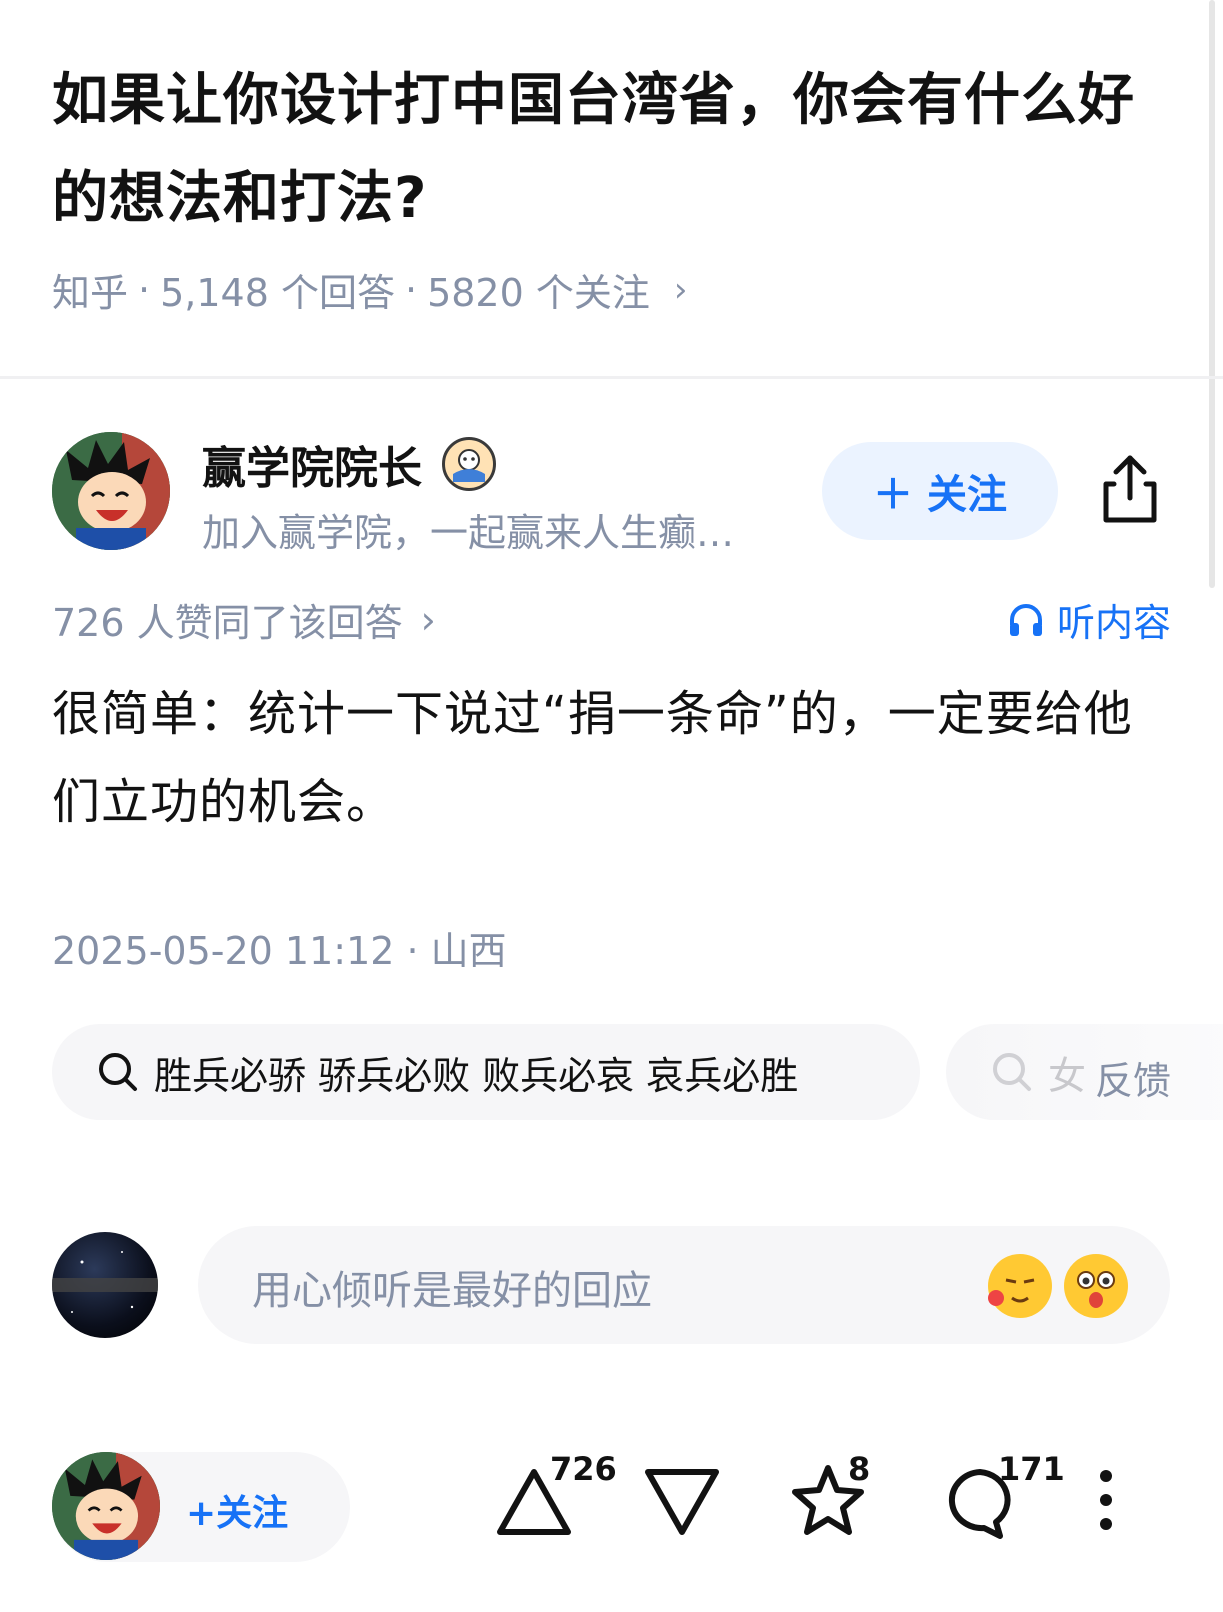  I want to click on author-avatar-small, so click(106, 1506).